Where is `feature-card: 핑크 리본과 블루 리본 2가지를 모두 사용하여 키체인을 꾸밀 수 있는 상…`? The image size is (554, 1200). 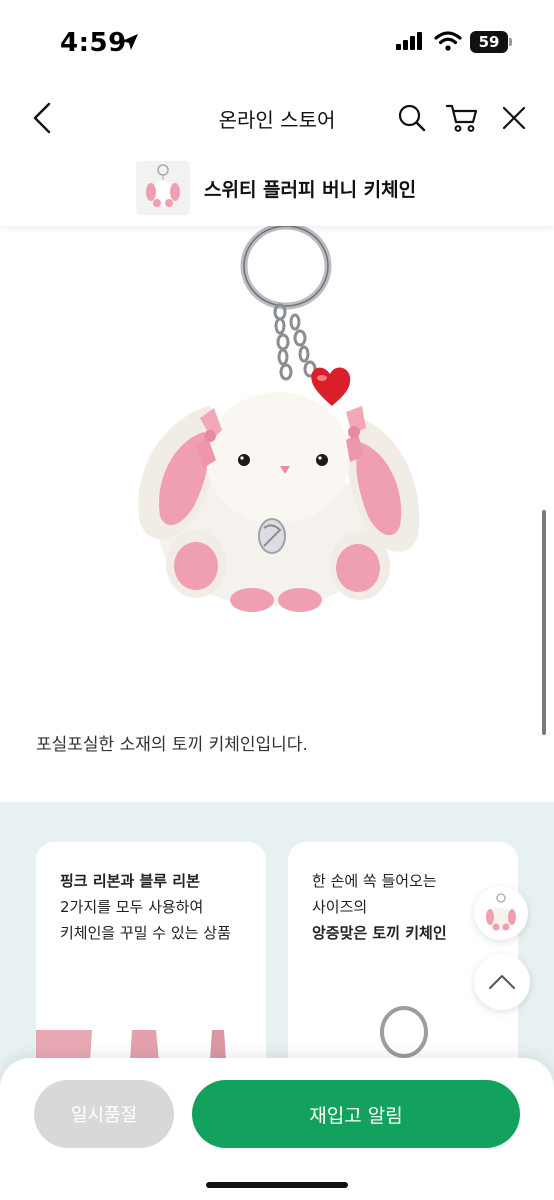
feature-card: 핑크 리본과 블루 리본 2가지를 모두 사용하여 키체인을 꾸밀 수 있는 상… is located at coordinates (151, 962).